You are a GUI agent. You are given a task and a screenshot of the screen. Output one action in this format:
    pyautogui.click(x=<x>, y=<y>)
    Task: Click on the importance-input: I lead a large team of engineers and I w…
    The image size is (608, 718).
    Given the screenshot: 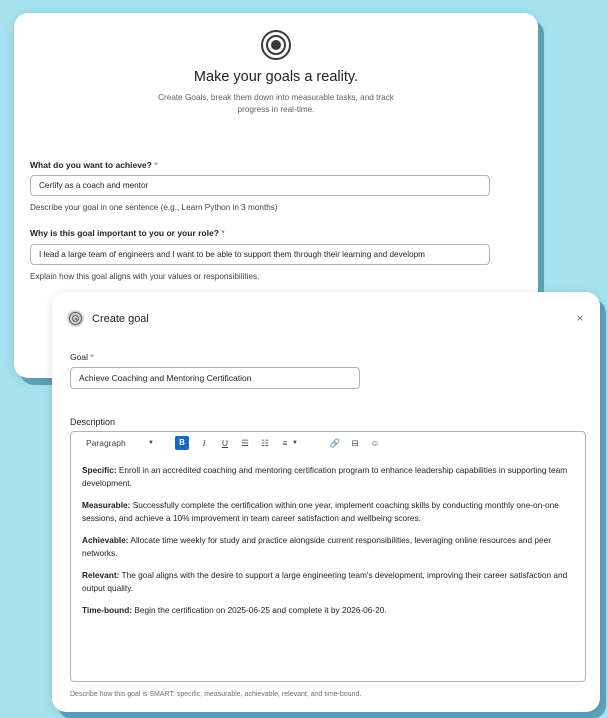 What is the action you would take?
    pyautogui.click(x=260, y=254)
    